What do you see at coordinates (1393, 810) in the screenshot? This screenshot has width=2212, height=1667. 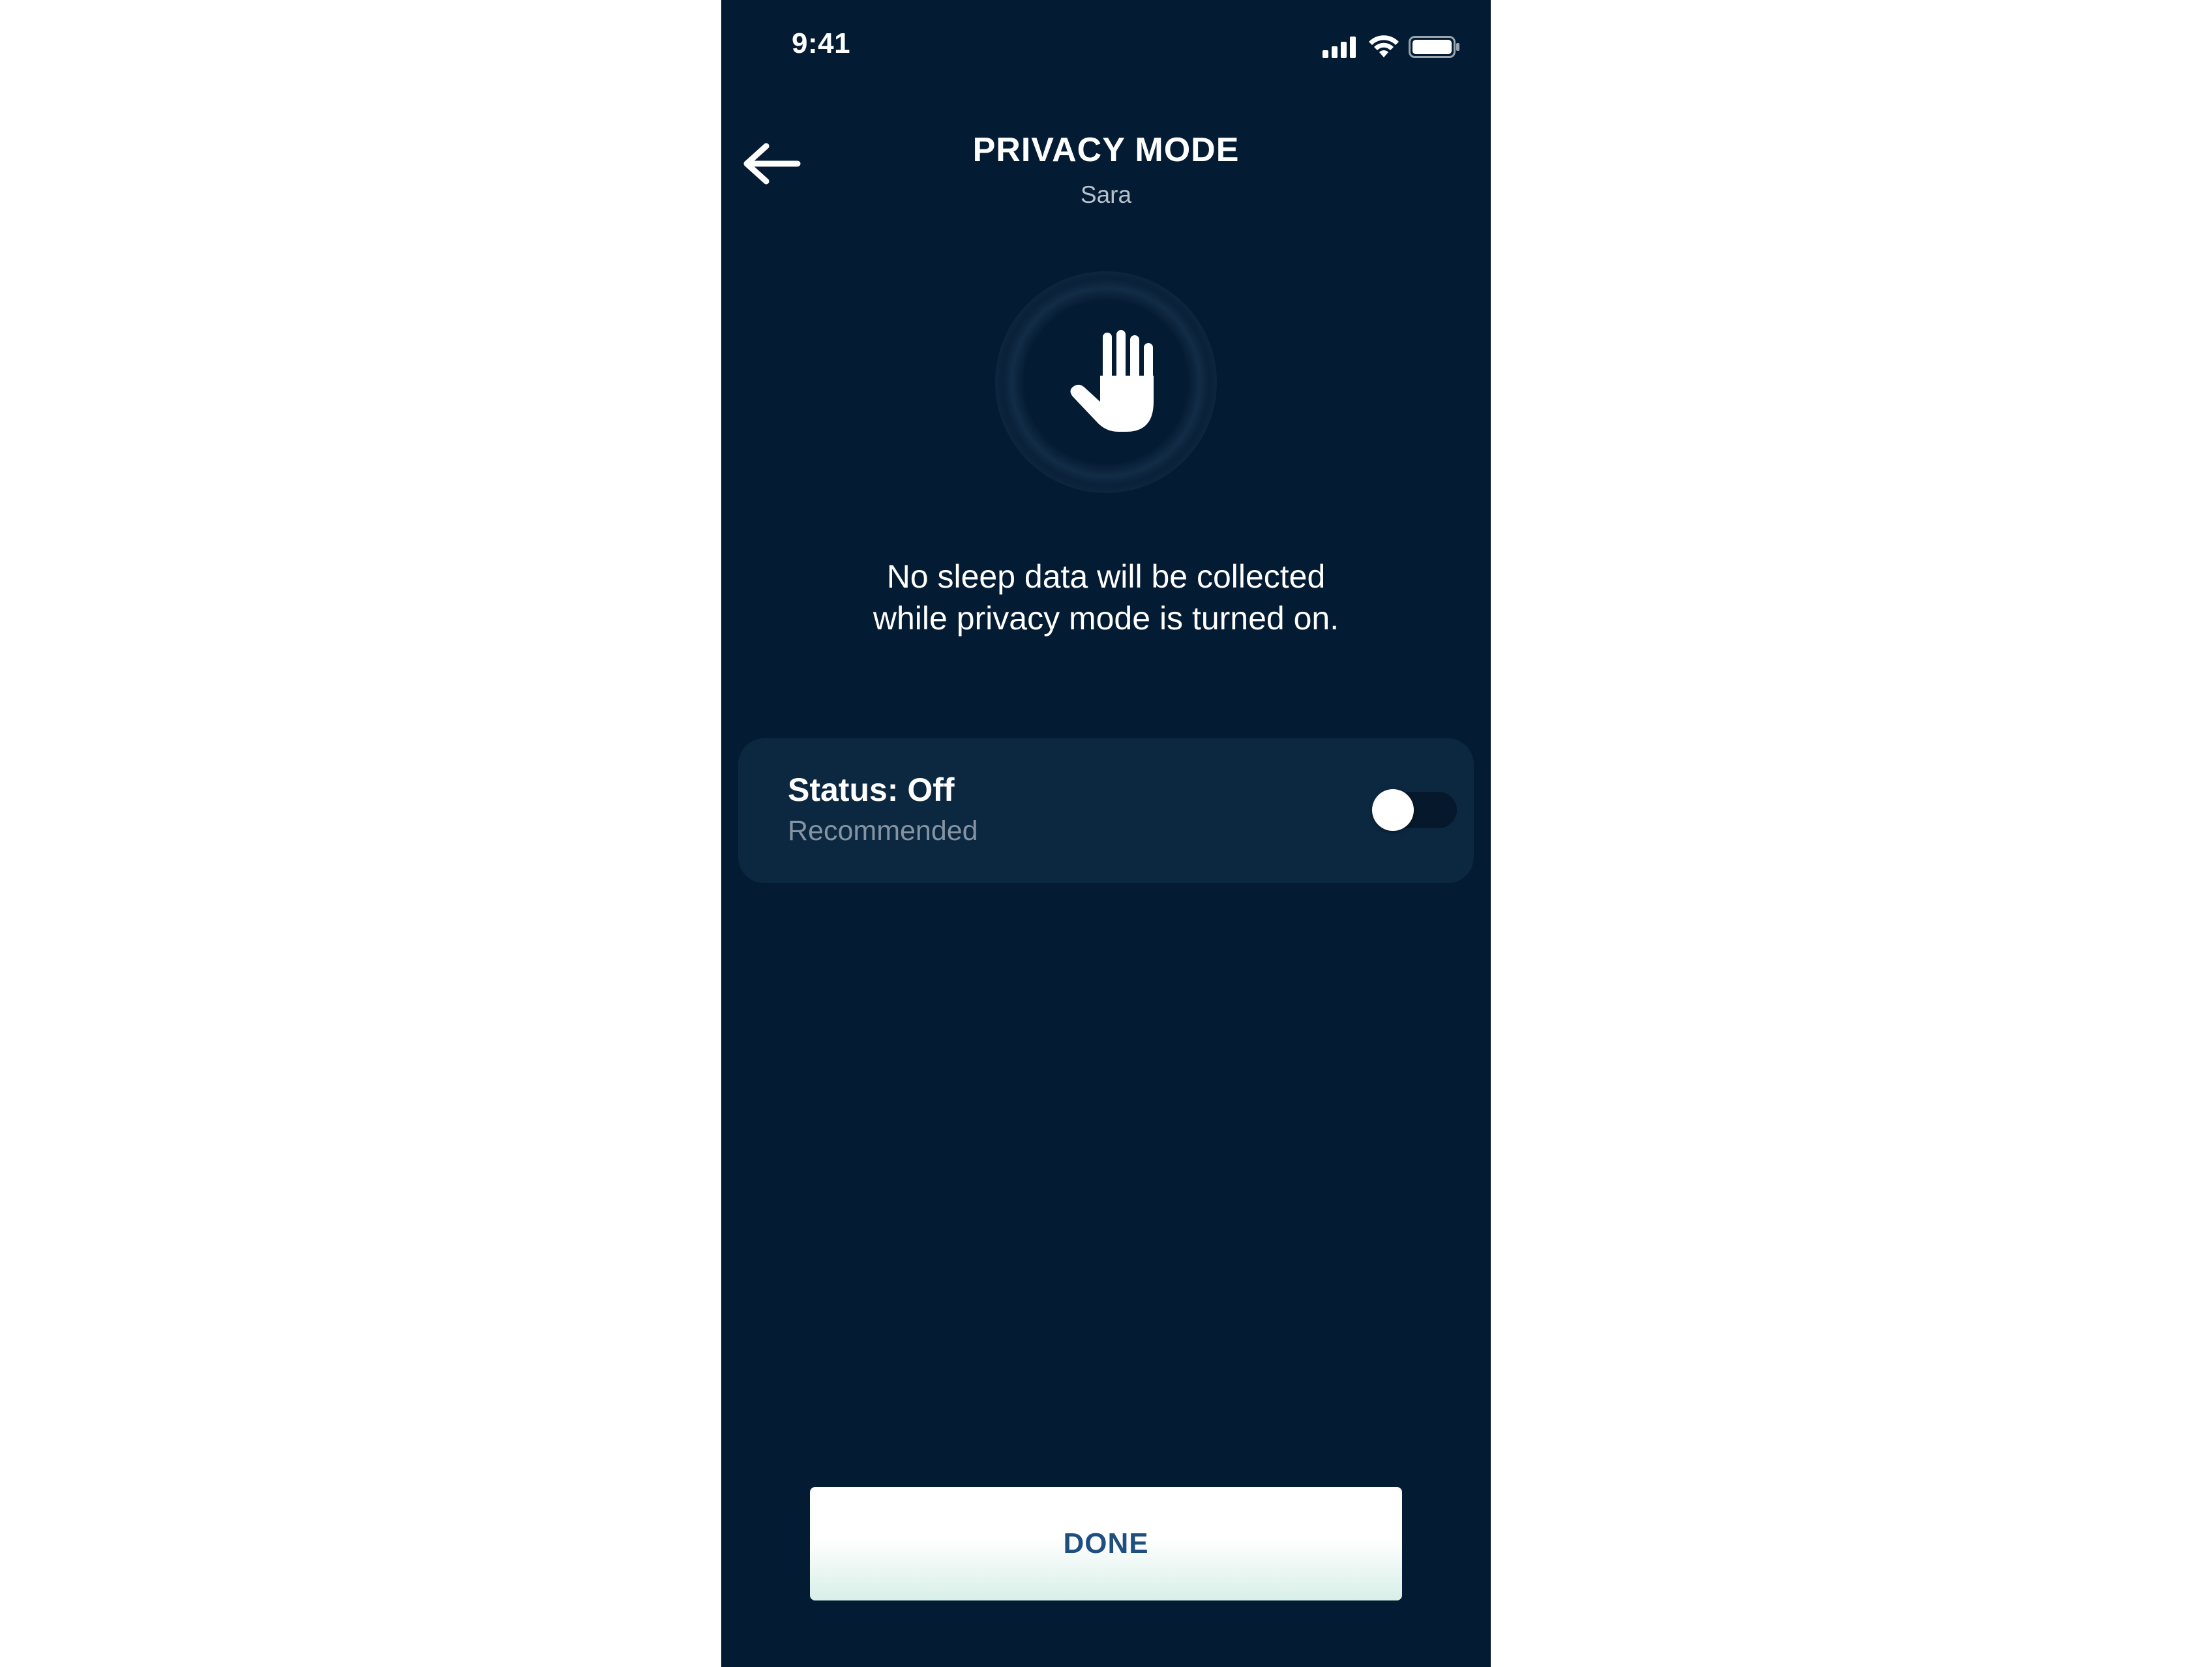 I see `toggle-knob` at bounding box center [1393, 810].